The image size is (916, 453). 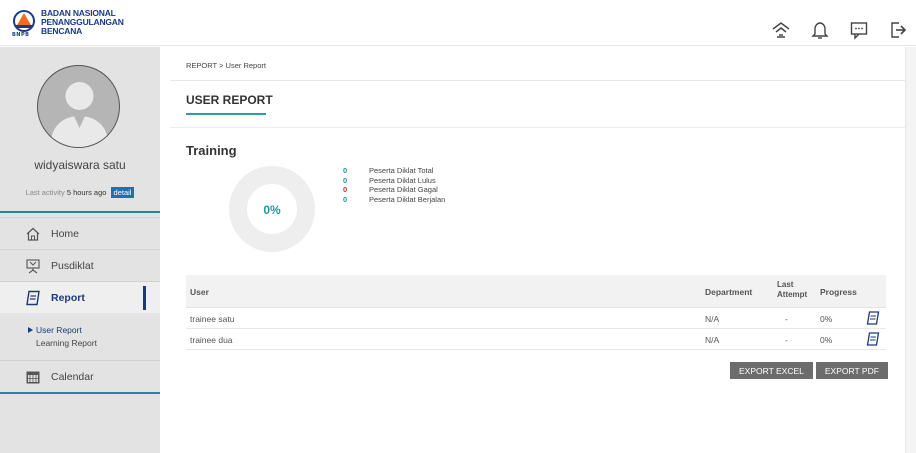 I want to click on table-header: User Department Last Attempt Progress, so click(x=536, y=291).